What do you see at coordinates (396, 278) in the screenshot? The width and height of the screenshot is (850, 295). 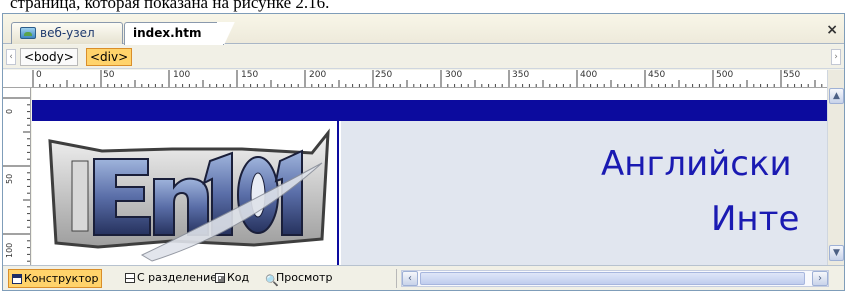 I see `toolbar-separator` at bounding box center [396, 278].